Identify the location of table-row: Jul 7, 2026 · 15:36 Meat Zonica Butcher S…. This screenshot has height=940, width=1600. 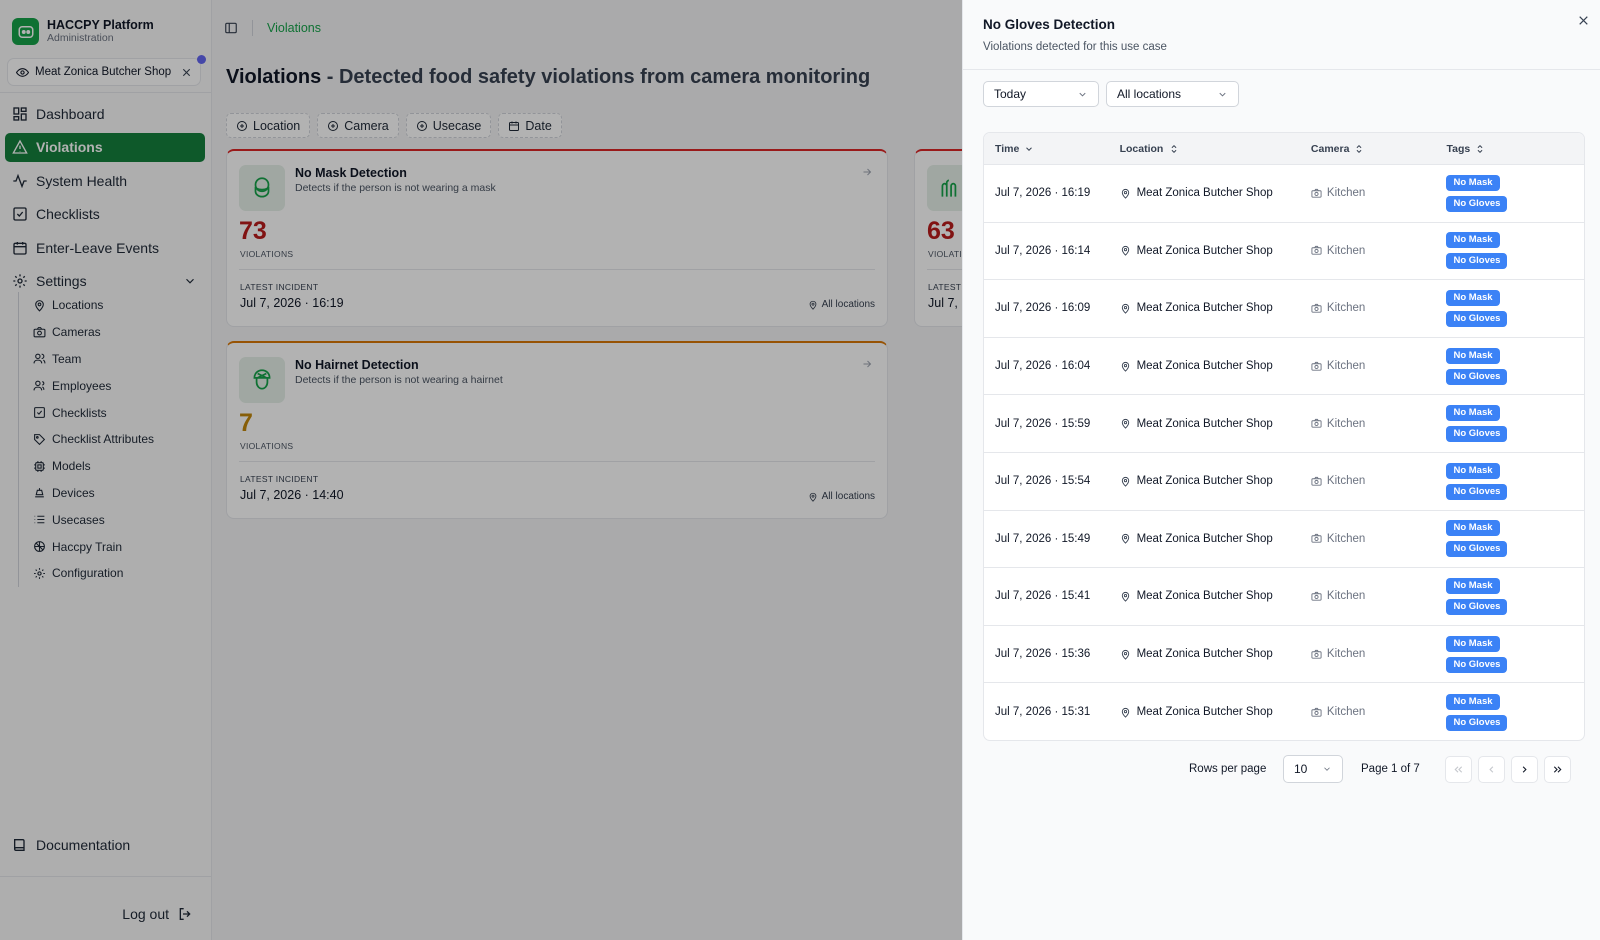
(1284, 655).